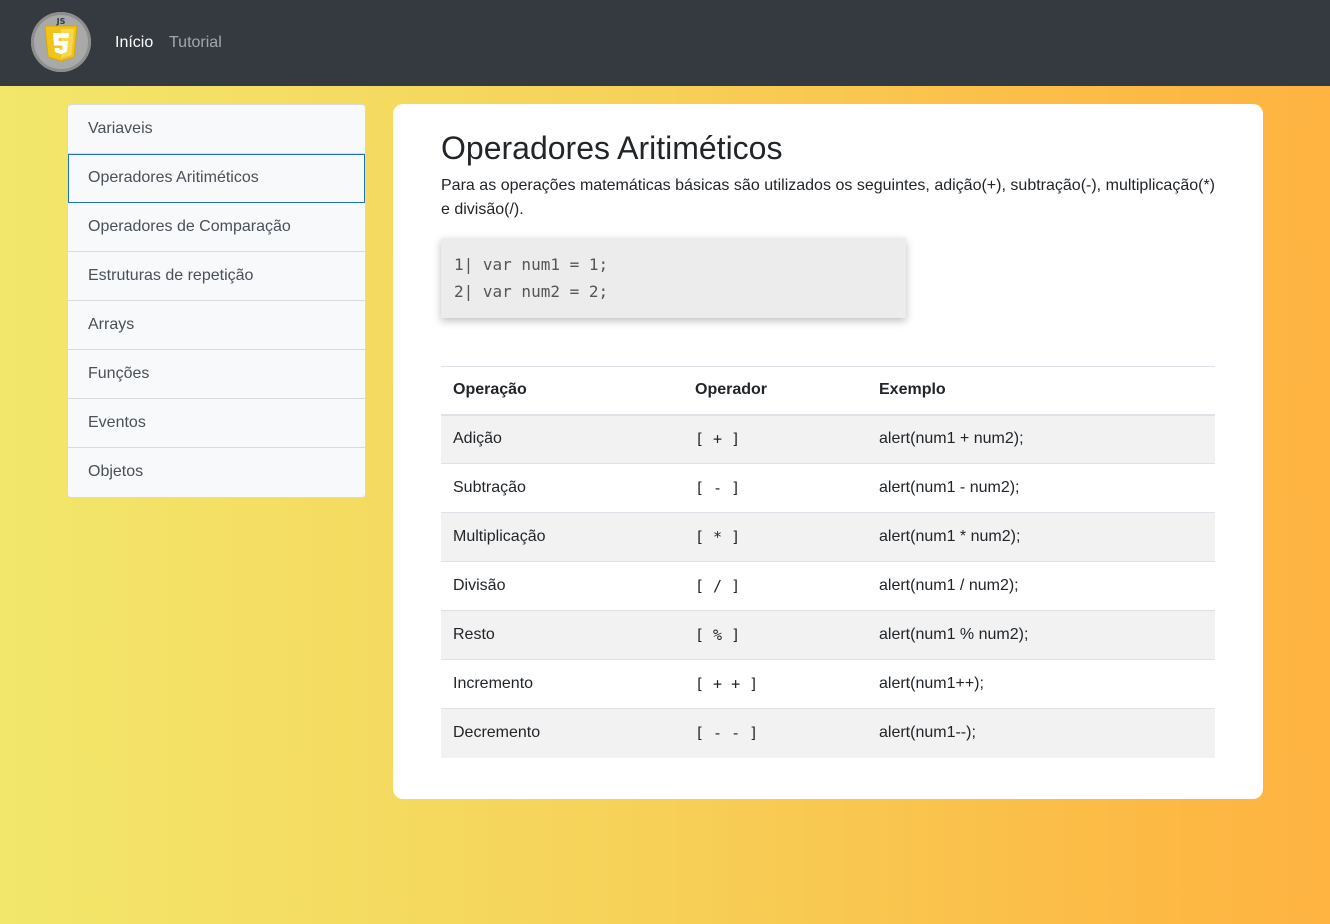  Describe the element at coordinates (1041, 439) in the screenshot. I see `cell-example: alert(num1 + num2);` at that location.